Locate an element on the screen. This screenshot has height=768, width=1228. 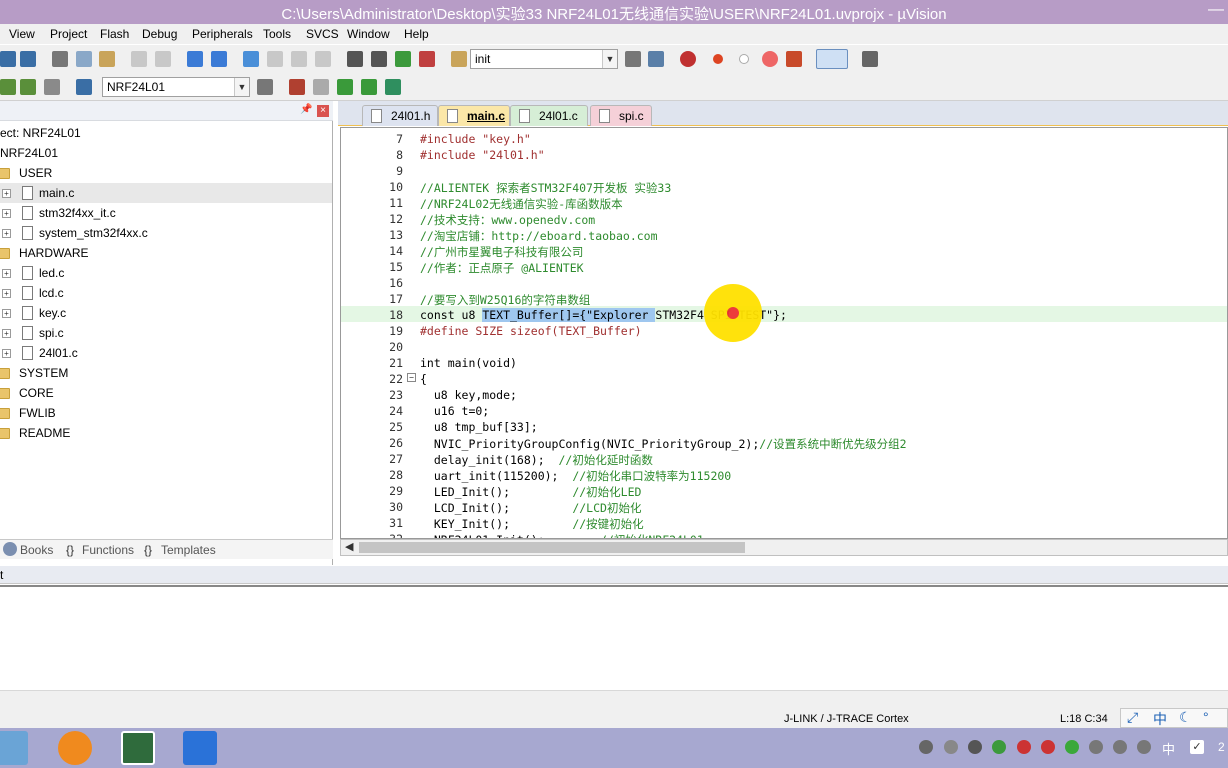
code-line: 20 is located at coordinates (784, 346).